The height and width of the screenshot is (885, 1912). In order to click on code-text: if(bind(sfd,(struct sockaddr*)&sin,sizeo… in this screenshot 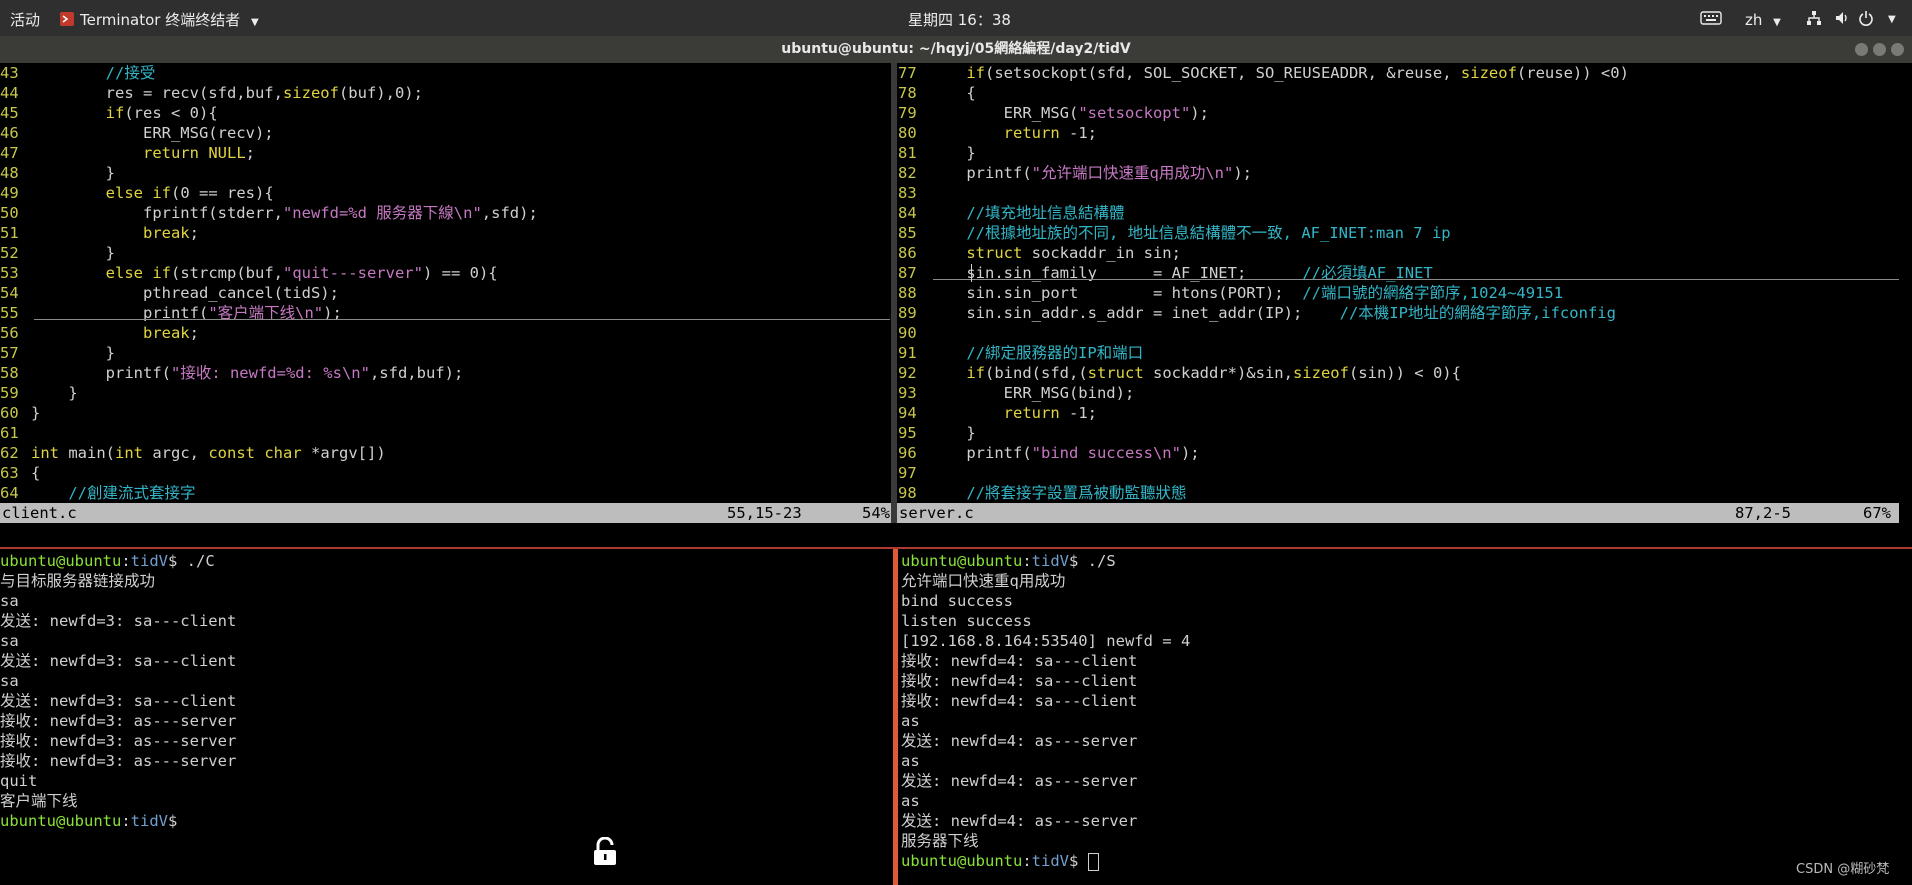, I will do `click(1213, 373)`.